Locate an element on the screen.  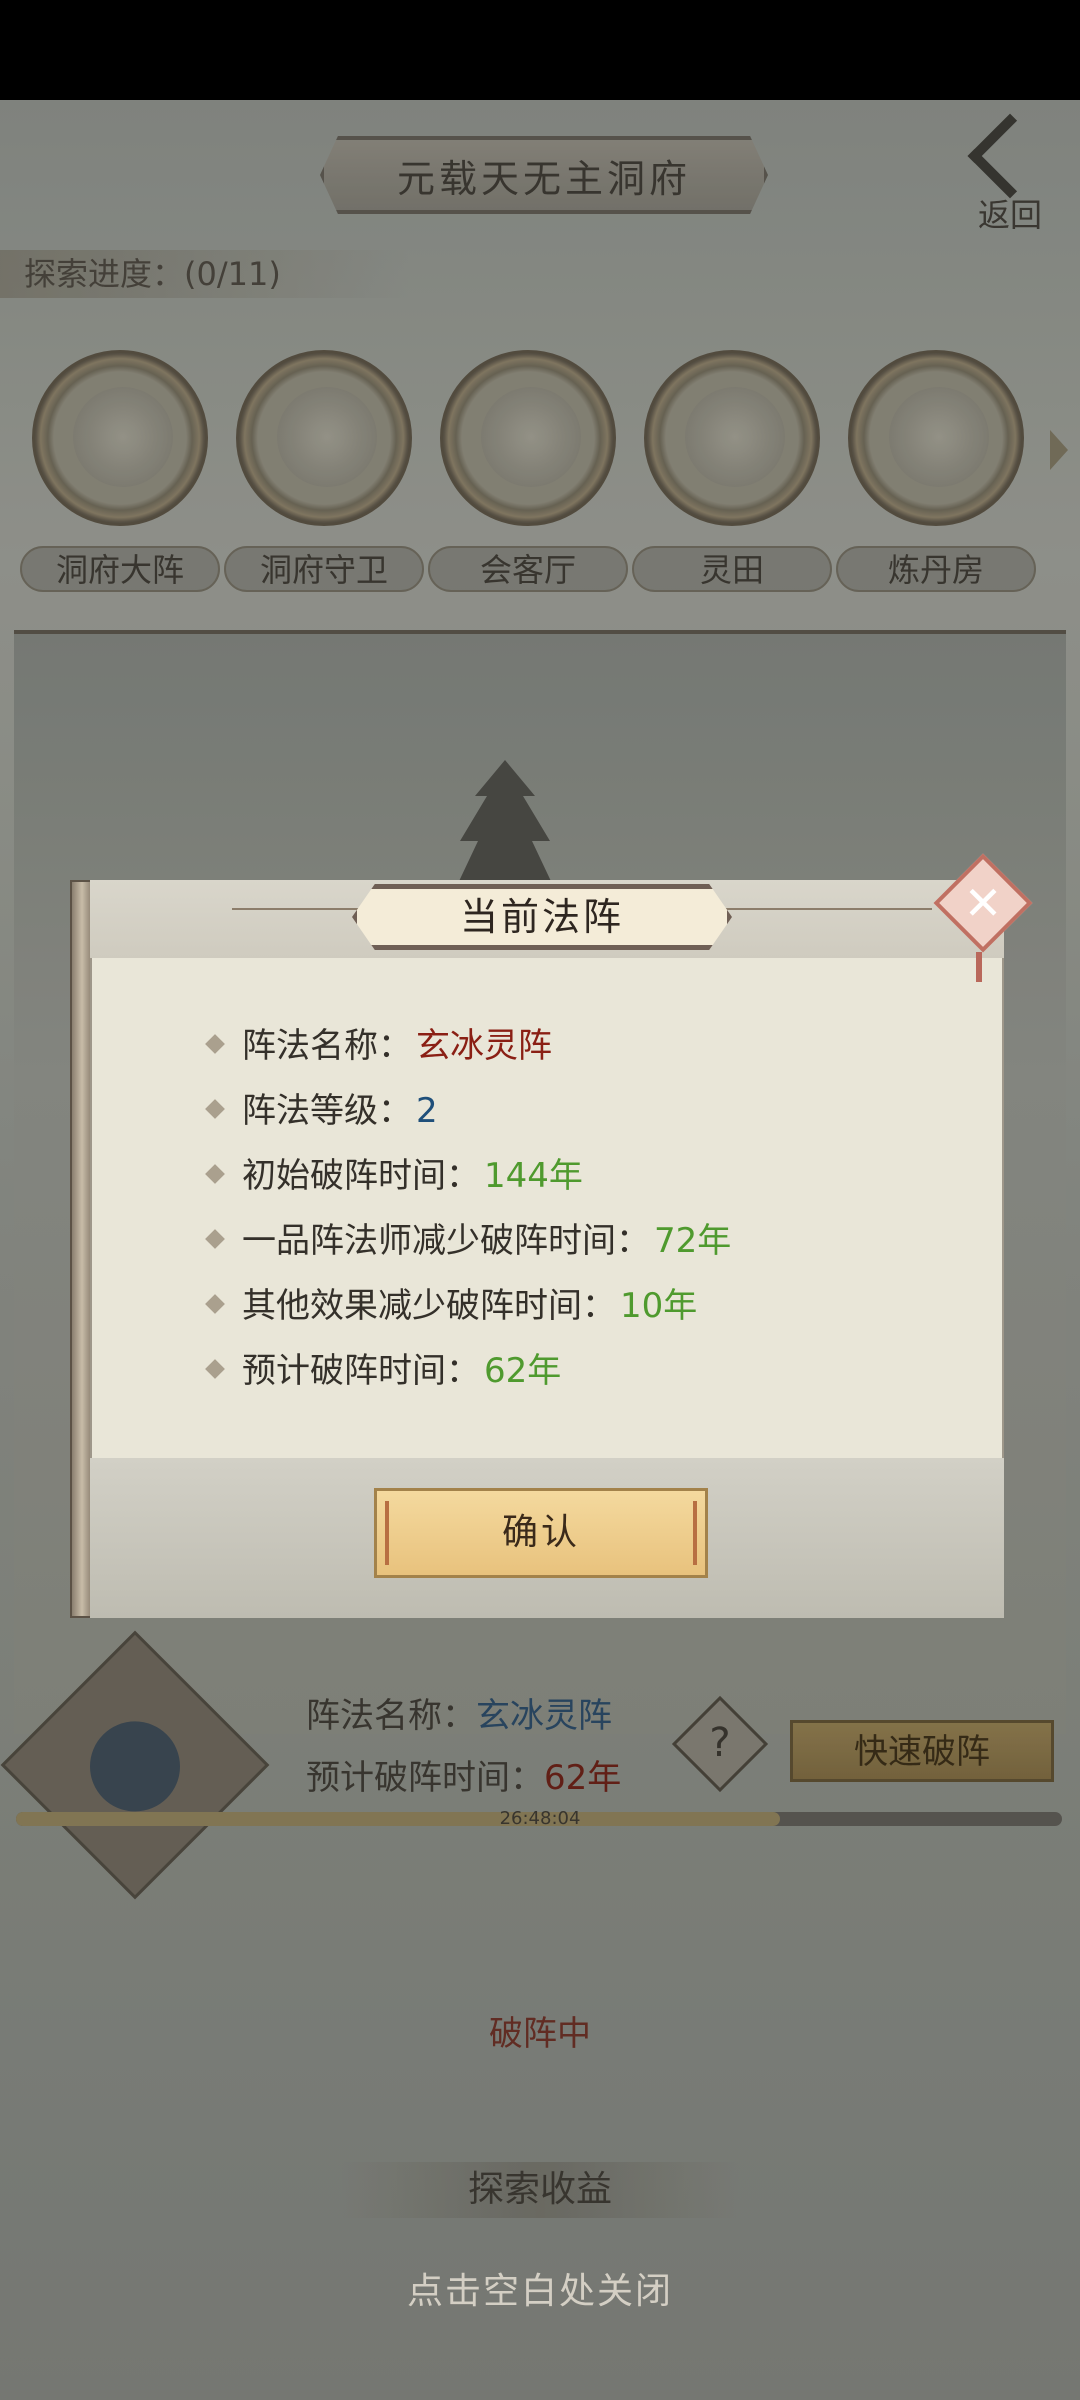
building-alchemy: 炼丹房 is located at coordinates (936, 475).